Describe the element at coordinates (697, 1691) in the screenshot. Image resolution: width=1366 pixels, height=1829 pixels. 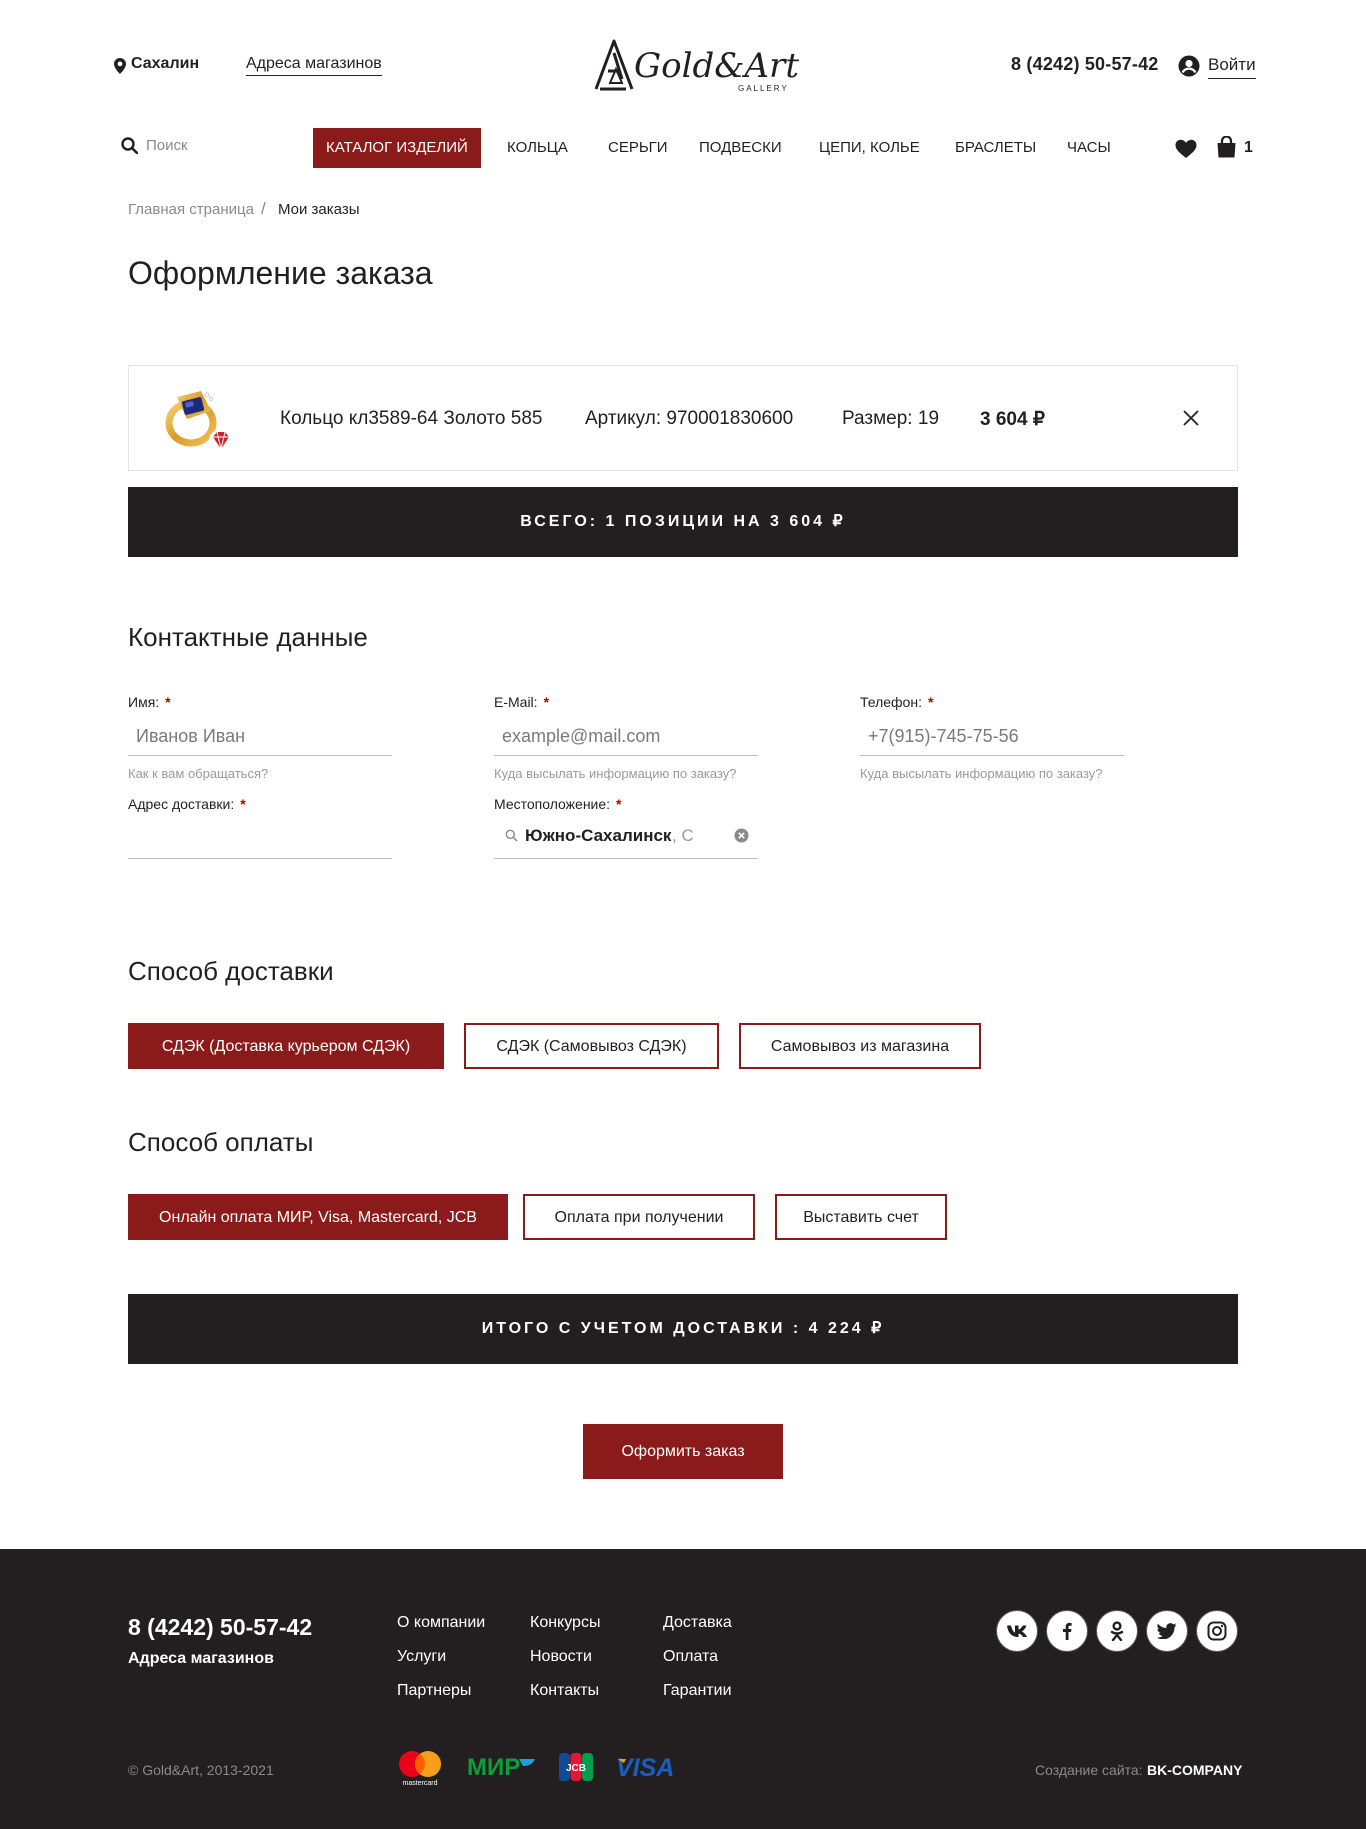
I see `footer-link-warranty: Гарантии` at that location.